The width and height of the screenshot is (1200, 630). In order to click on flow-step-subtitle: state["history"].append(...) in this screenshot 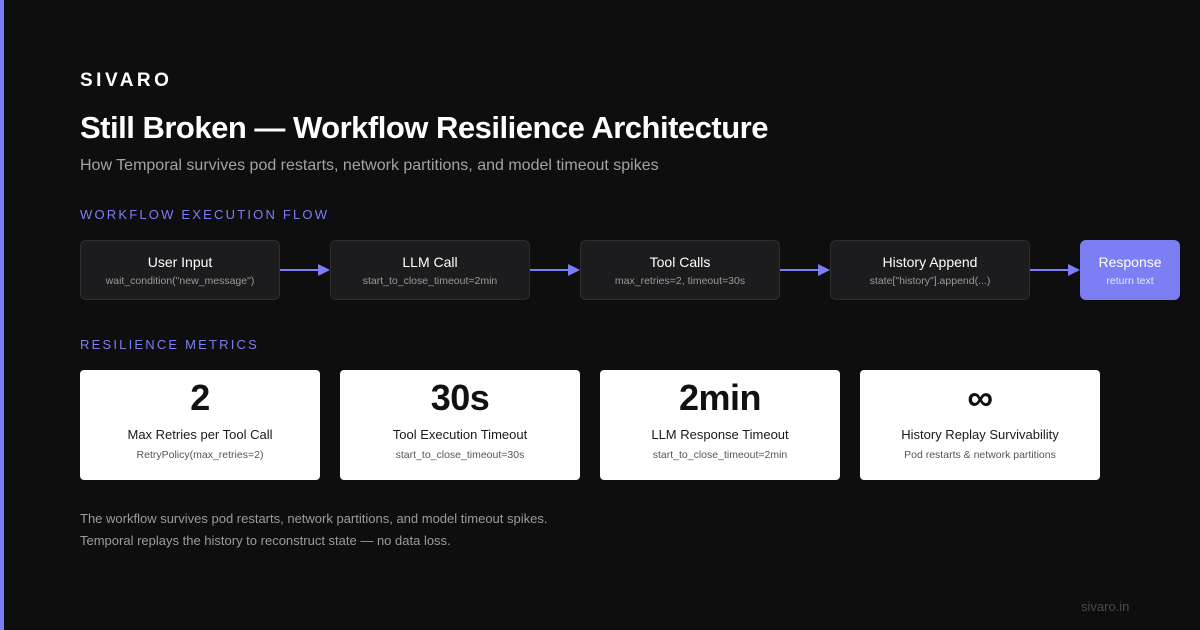, I will do `click(930, 280)`.